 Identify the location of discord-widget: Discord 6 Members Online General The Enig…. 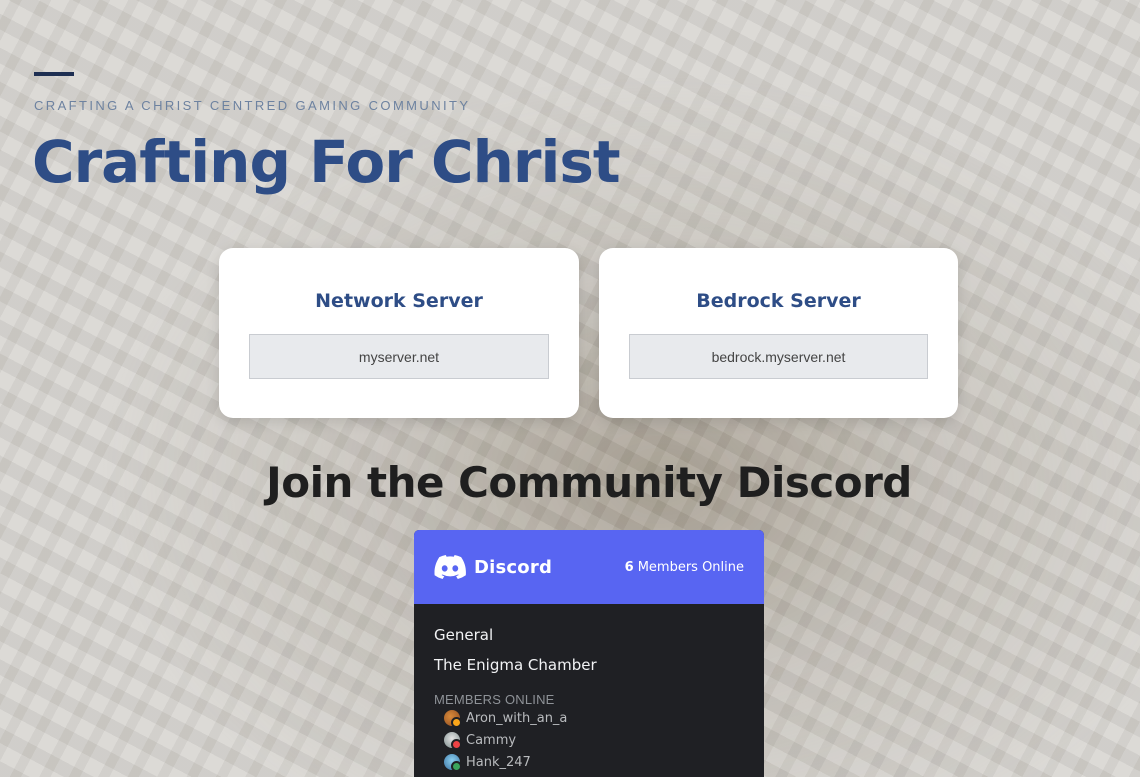
(589, 653).